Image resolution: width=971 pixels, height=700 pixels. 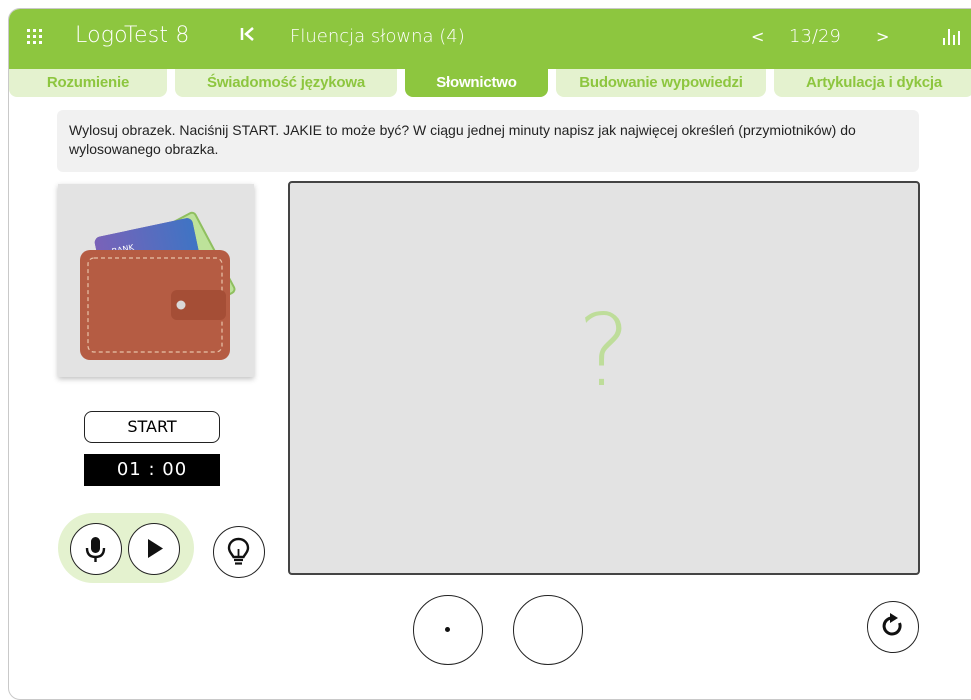 I want to click on reload-icon, so click(x=892, y=624).